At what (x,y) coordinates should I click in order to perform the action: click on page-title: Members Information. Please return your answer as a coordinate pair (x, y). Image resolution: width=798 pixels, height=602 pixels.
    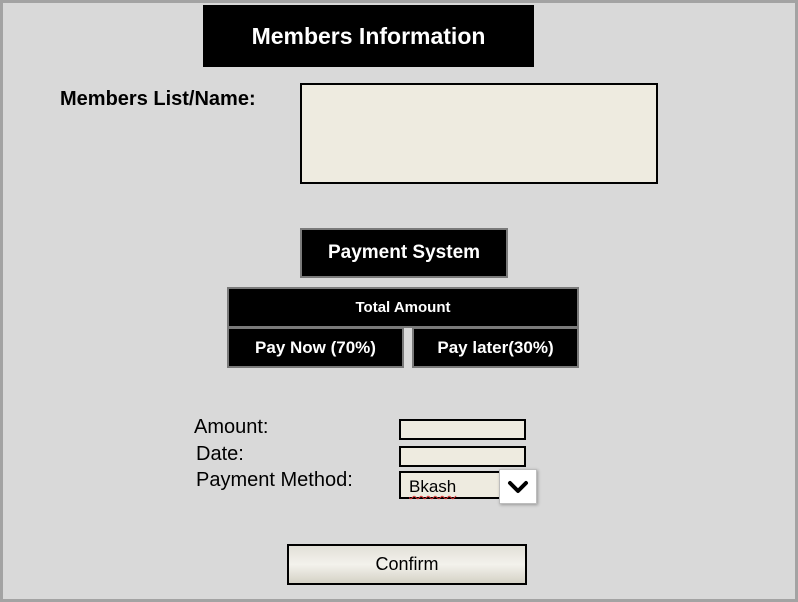
    Looking at the image, I should click on (368, 36).